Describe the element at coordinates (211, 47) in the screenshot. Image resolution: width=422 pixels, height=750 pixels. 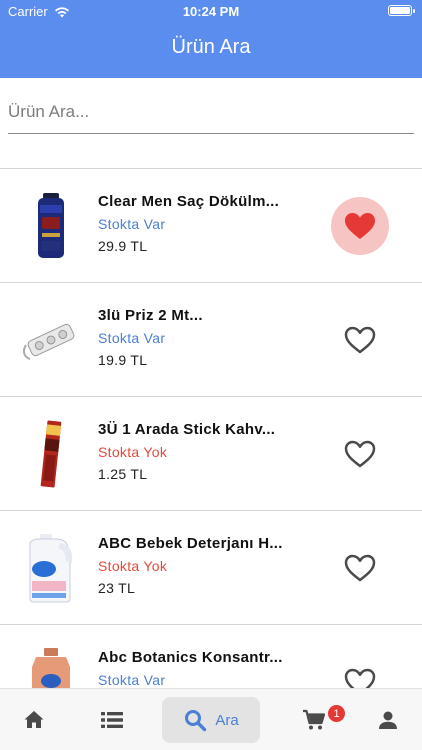
I see `page-title: Ürün Ara` at that location.